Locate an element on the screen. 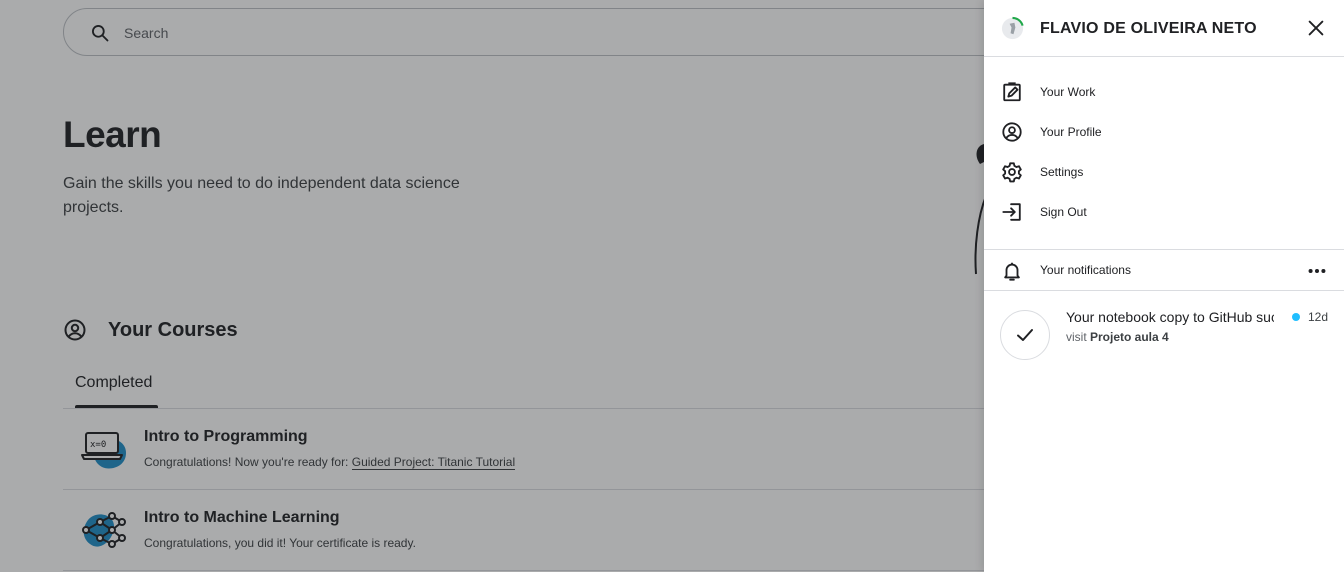 The height and width of the screenshot is (572, 1344). check-icon is located at coordinates (1025, 335).